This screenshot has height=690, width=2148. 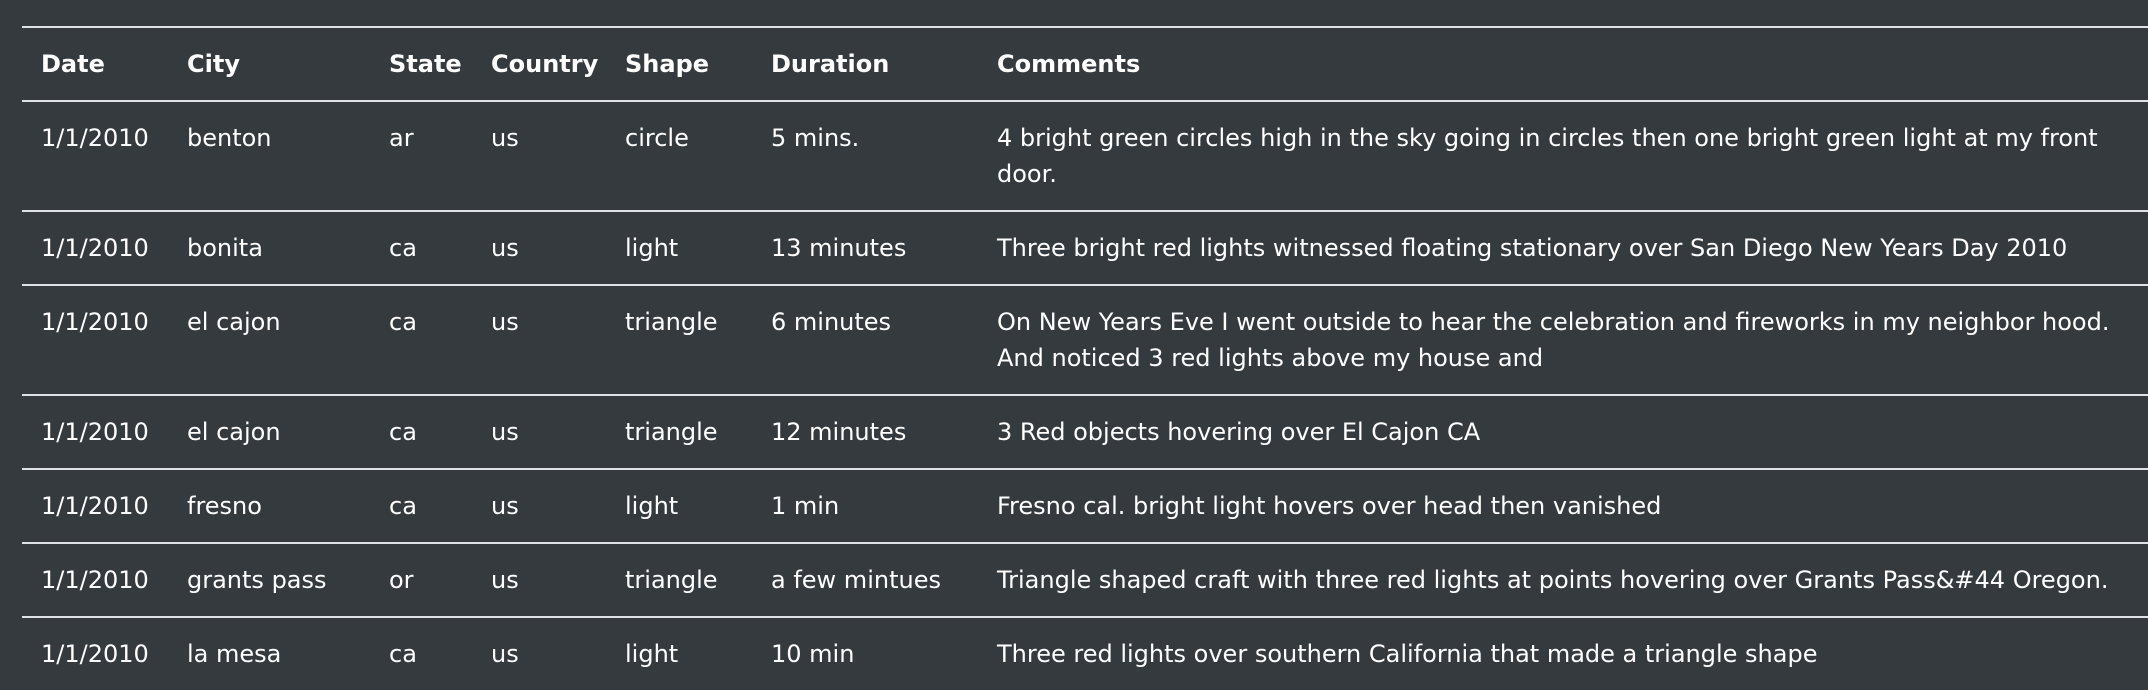 What do you see at coordinates (657, 138) in the screenshot?
I see `cell-shape: circle` at bounding box center [657, 138].